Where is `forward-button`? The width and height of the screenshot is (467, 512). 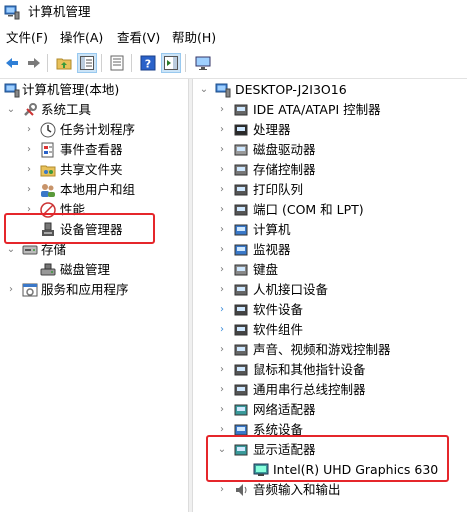
forward-button is located at coordinates (34, 63).